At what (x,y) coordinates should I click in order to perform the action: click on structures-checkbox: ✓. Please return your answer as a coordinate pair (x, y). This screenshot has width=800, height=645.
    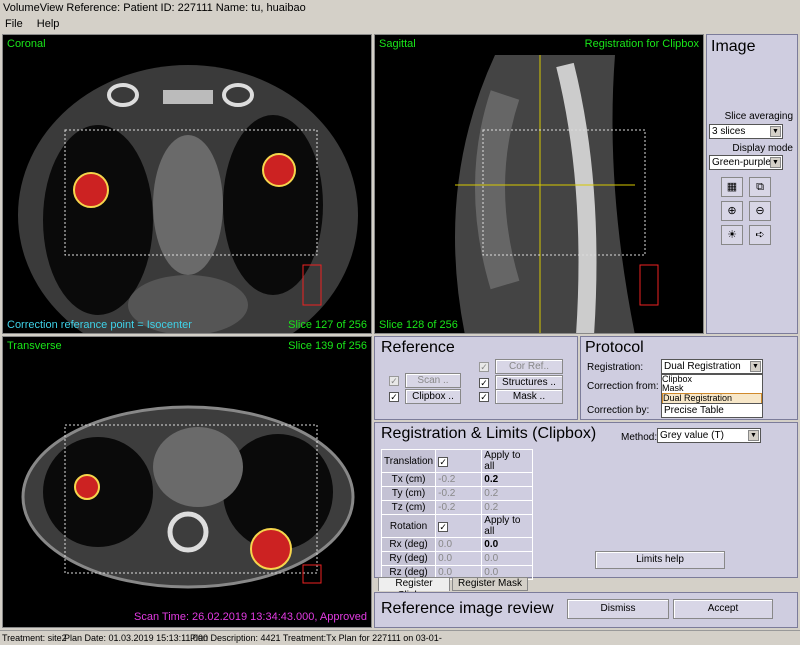
    Looking at the image, I should click on (484, 383).